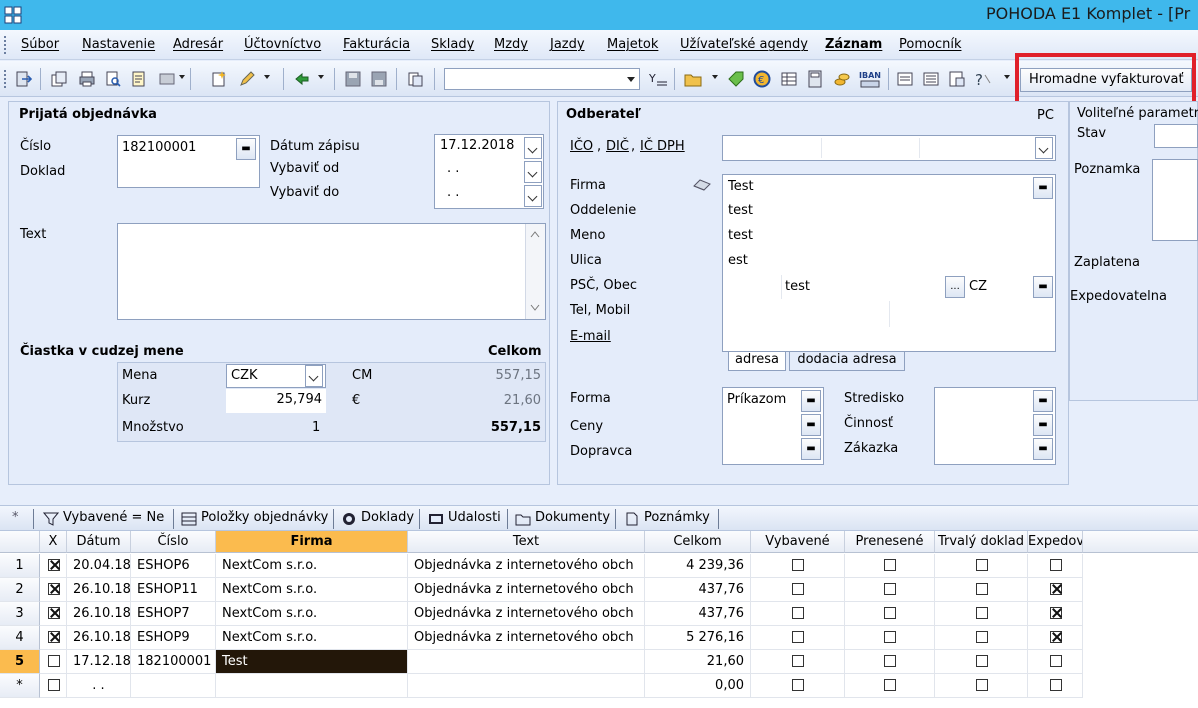 The height and width of the screenshot is (708, 1198). What do you see at coordinates (797, 286) in the screenshot?
I see `obec-value: test` at bounding box center [797, 286].